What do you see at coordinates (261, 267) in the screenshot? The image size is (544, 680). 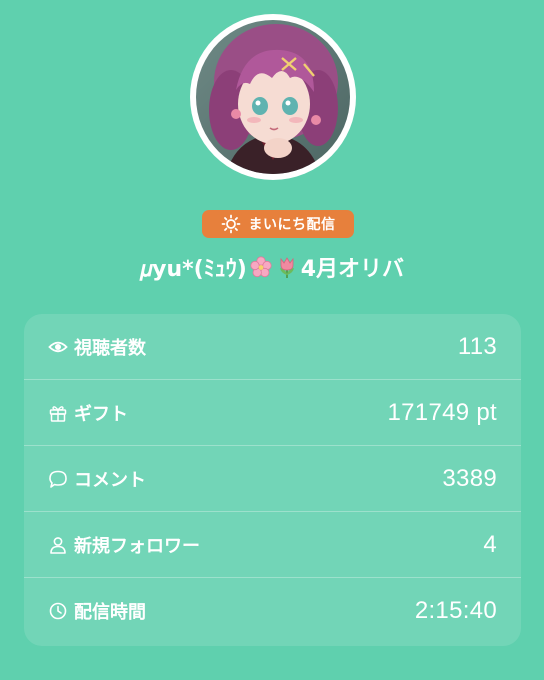 I see `sakura-emoji` at bounding box center [261, 267].